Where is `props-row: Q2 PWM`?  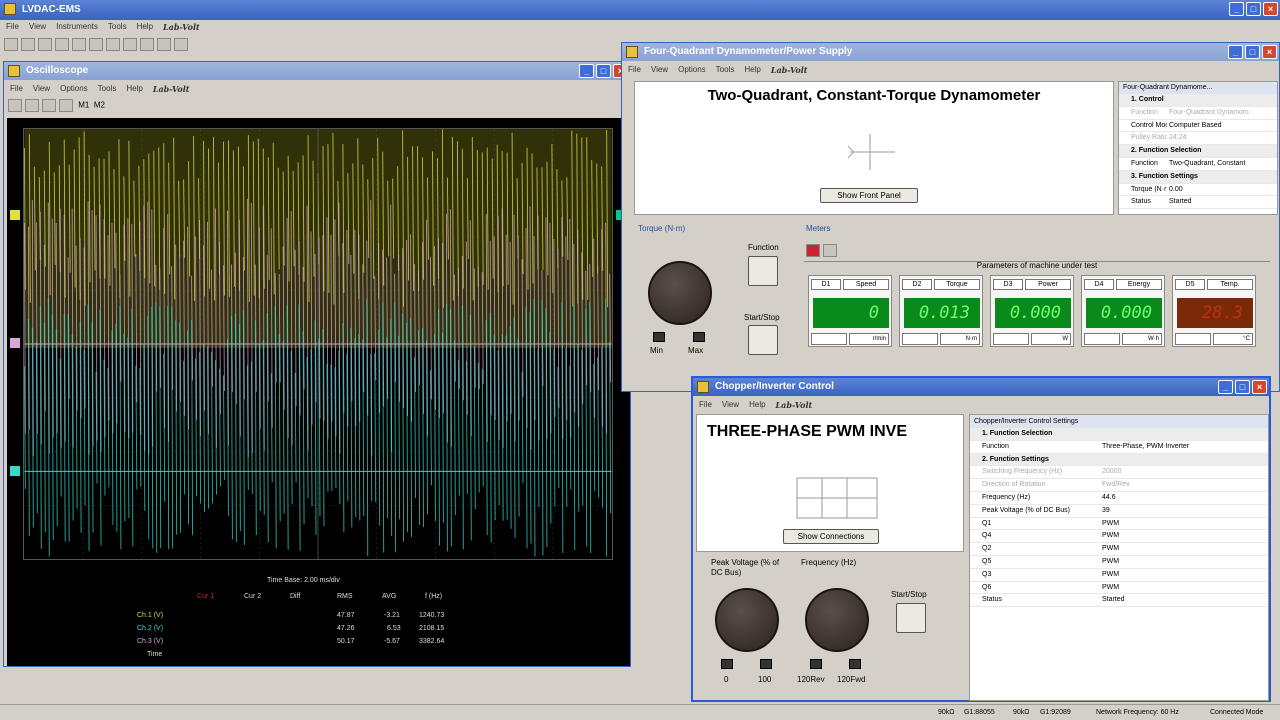 props-row: Q2 PWM is located at coordinates (1119, 549).